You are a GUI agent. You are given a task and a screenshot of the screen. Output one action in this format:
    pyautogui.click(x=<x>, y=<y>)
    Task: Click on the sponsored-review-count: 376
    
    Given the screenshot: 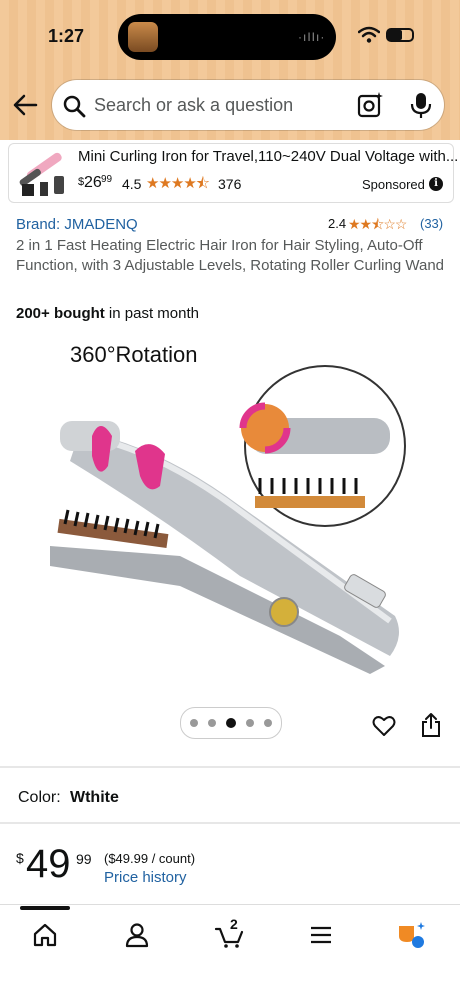 What is the action you would take?
    pyautogui.click(x=230, y=184)
    